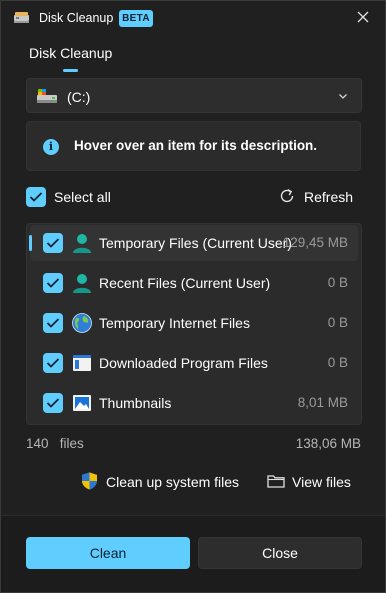 The image size is (386, 593). I want to click on image-icon, so click(82, 403).